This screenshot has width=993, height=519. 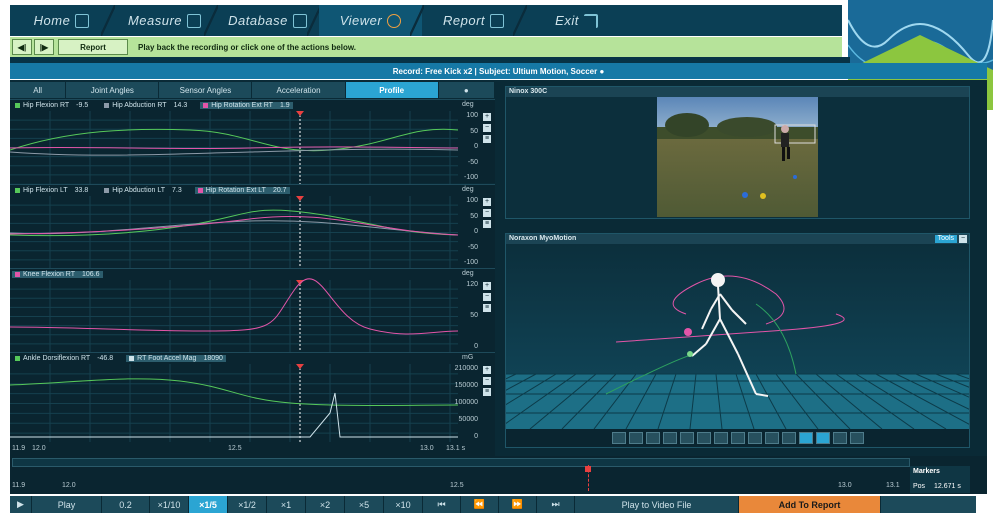 What do you see at coordinates (51, 105) in the screenshot?
I see `legend-item: Hip Flexion RT -9.5` at bounding box center [51, 105].